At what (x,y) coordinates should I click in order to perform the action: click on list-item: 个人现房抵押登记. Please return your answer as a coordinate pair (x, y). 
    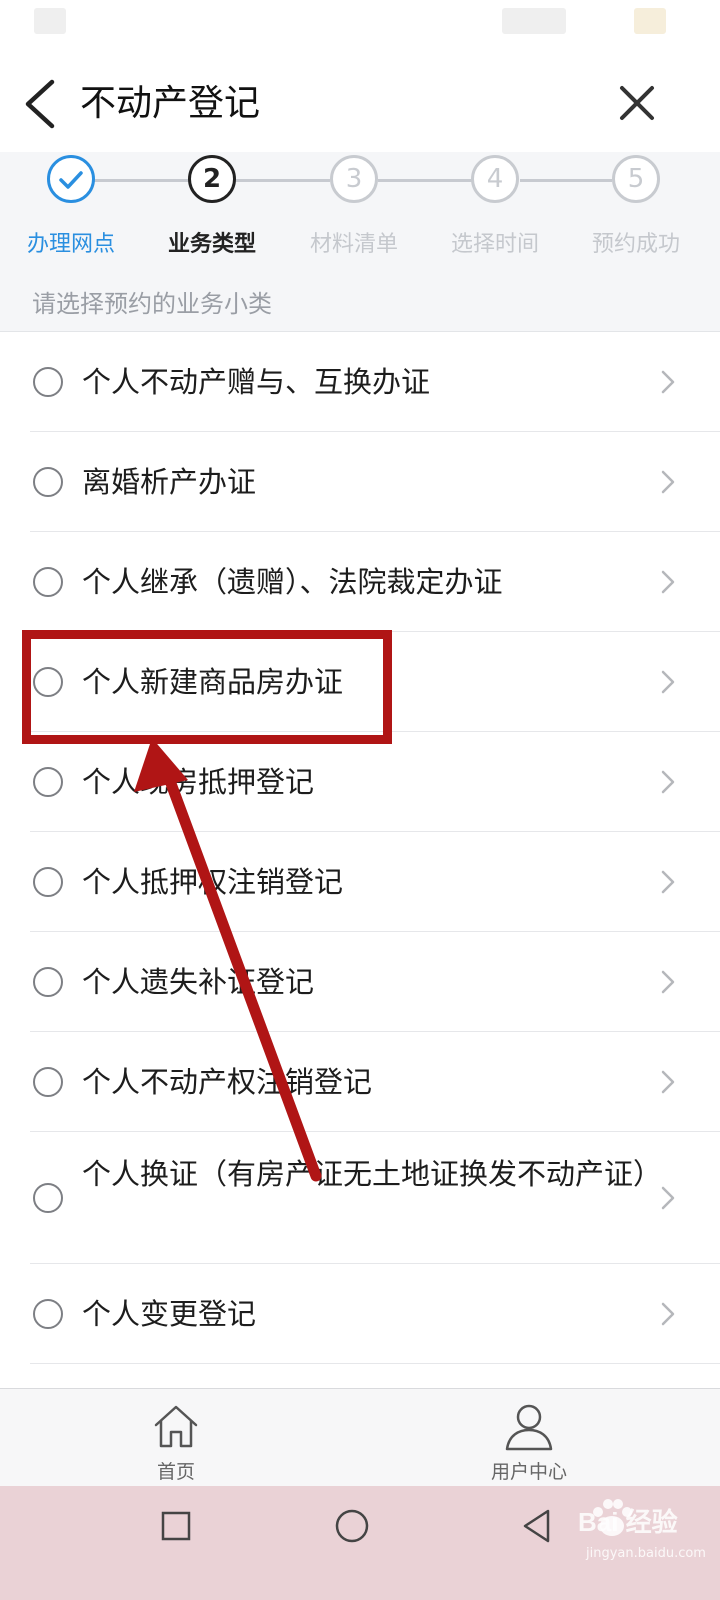
    Looking at the image, I should click on (360, 782).